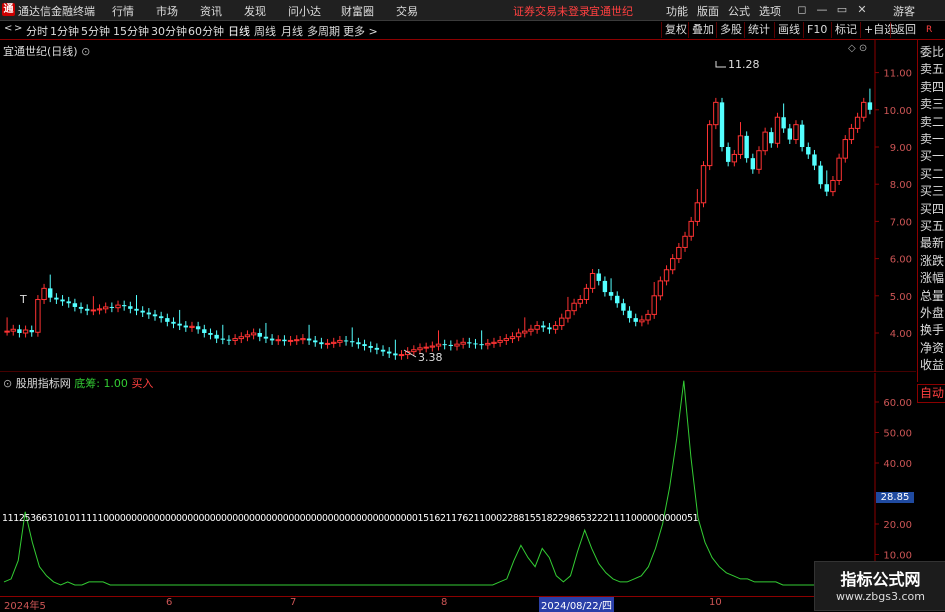 Image resolution: width=945 pixels, height=612 pixels. What do you see at coordinates (932, 209) in the screenshot?
I see `side-item-9: 买四` at bounding box center [932, 209].